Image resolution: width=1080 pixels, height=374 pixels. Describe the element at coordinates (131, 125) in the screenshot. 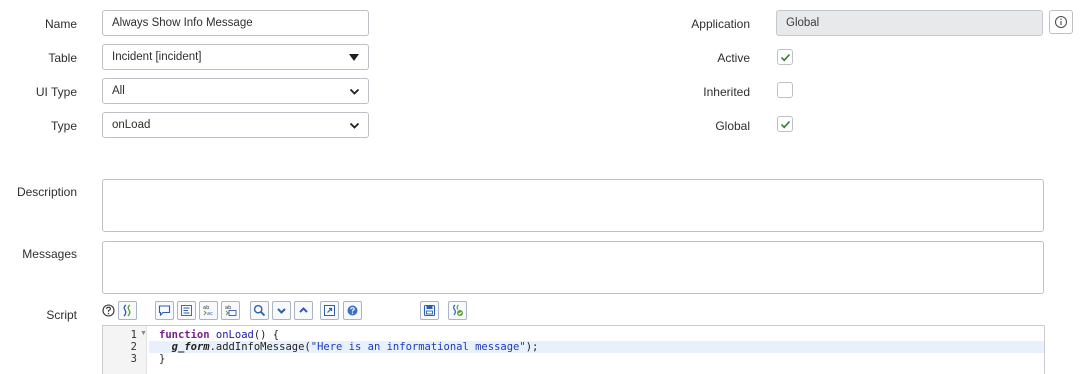

I see `type-value: onLoad` at that location.